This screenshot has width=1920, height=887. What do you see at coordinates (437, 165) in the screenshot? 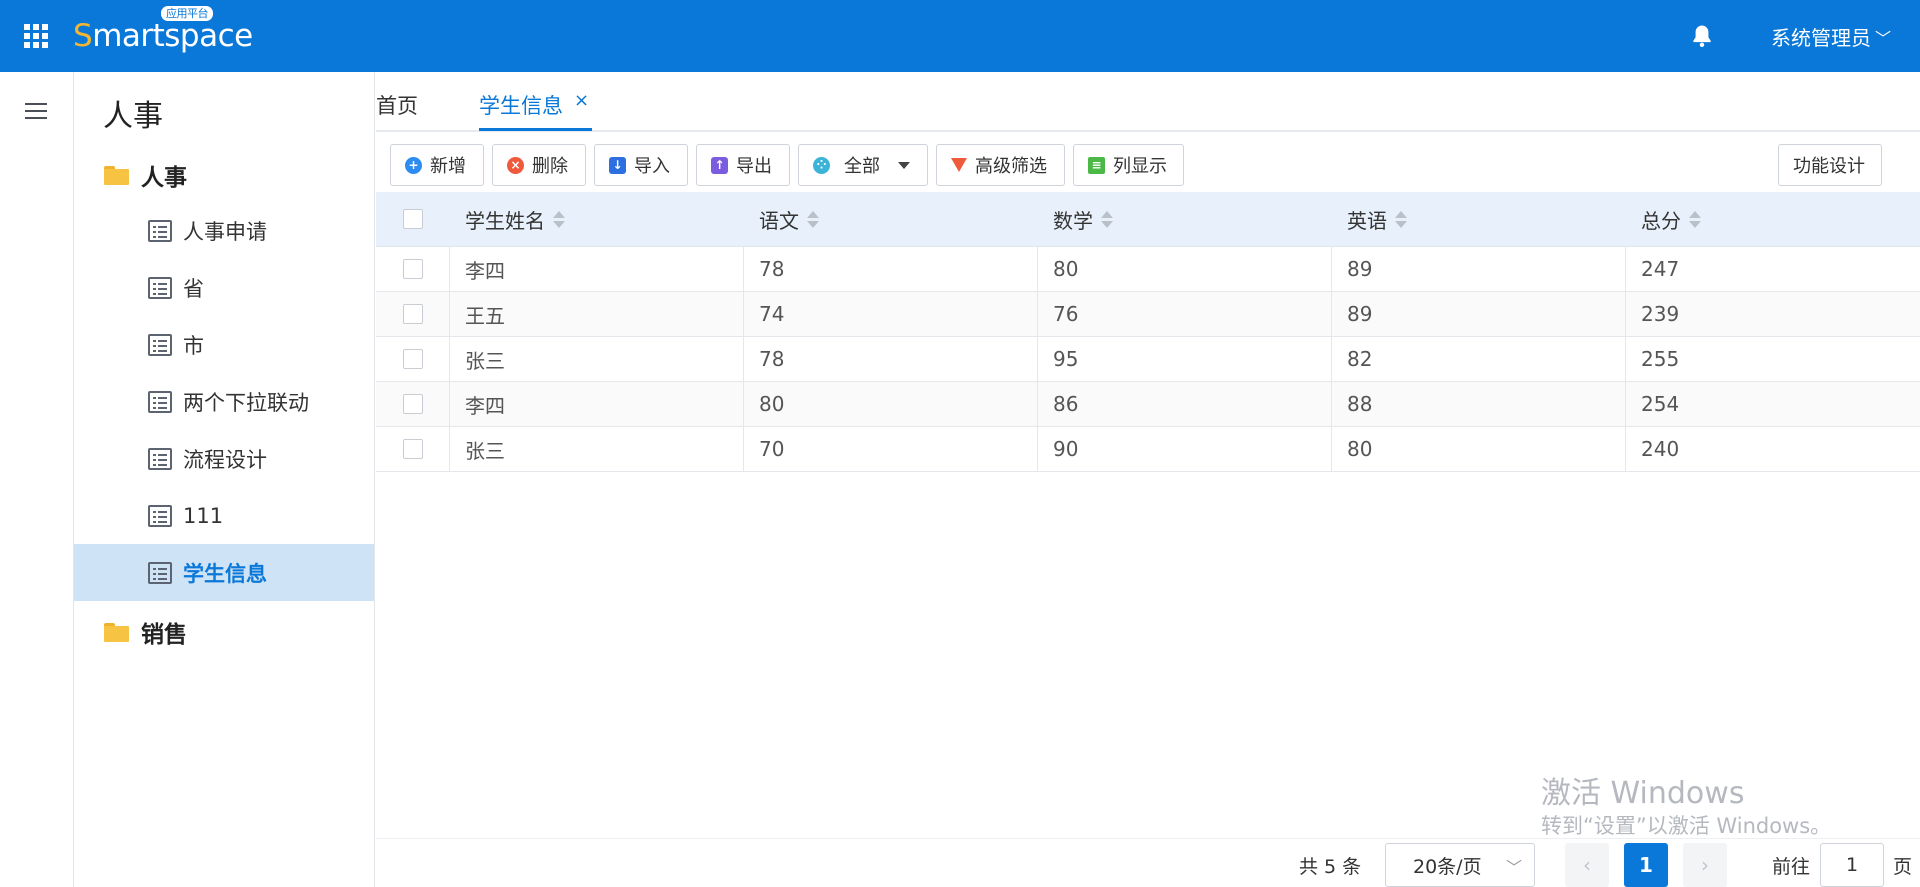
I see `add-button: + 新增` at bounding box center [437, 165].